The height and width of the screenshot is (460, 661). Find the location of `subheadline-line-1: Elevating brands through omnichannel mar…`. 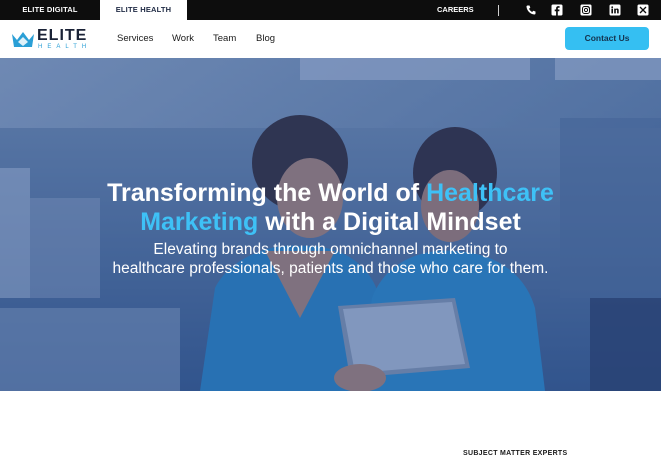

subheadline-line-1: Elevating brands through omnichannel mar… is located at coordinates (330, 249).